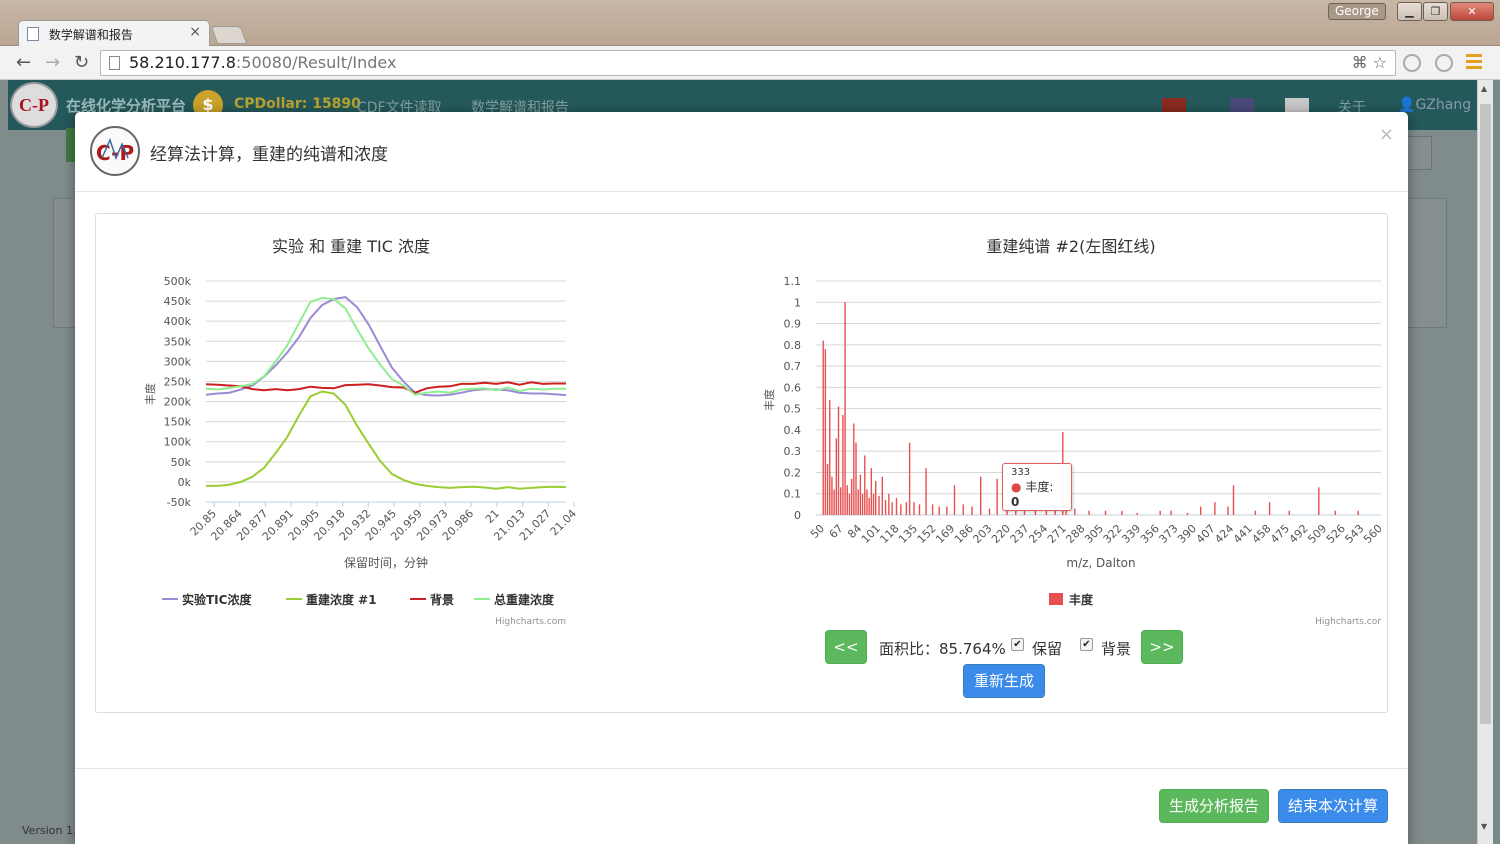 This screenshot has width=1500, height=844. Describe the element at coordinates (1357, 11) in the screenshot. I see `profile-badge: George` at that location.